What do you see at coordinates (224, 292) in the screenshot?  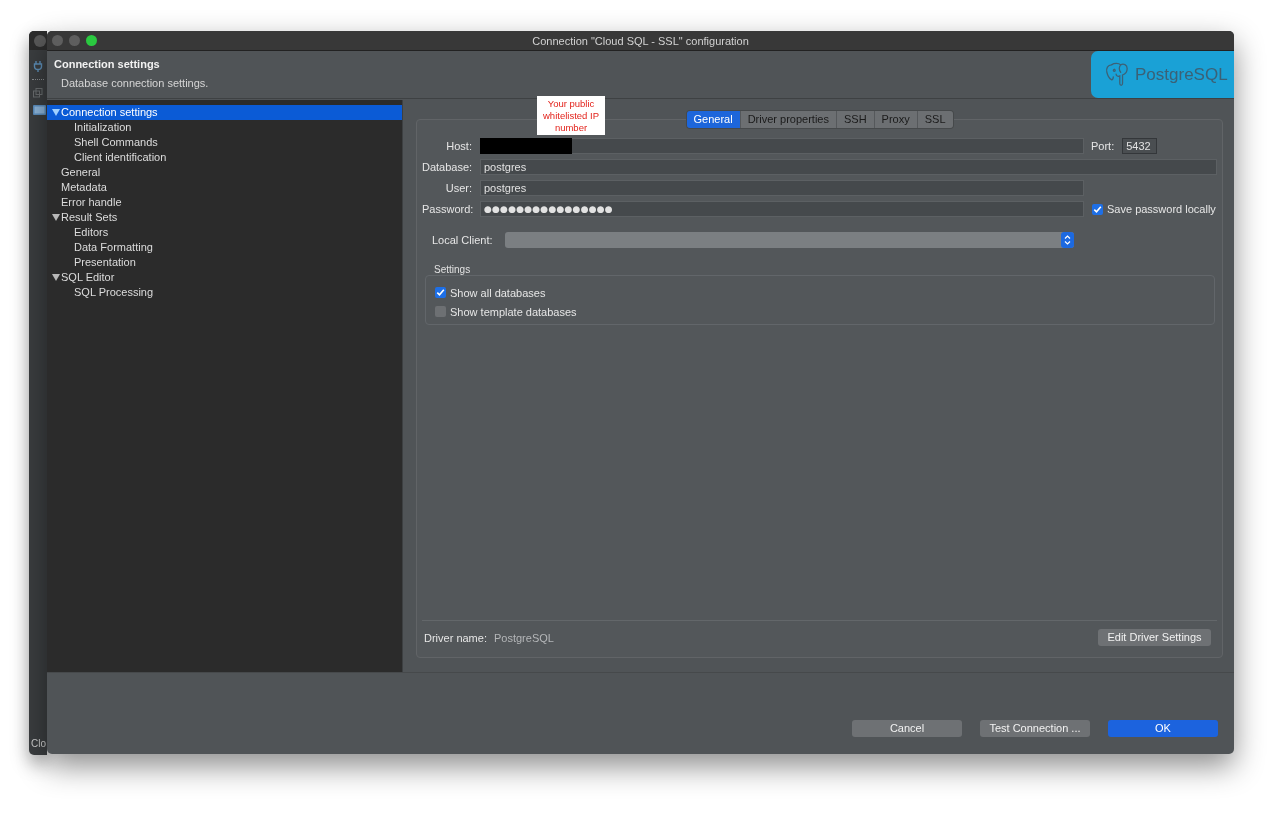 I see `tree-item: SQL Processing` at bounding box center [224, 292].